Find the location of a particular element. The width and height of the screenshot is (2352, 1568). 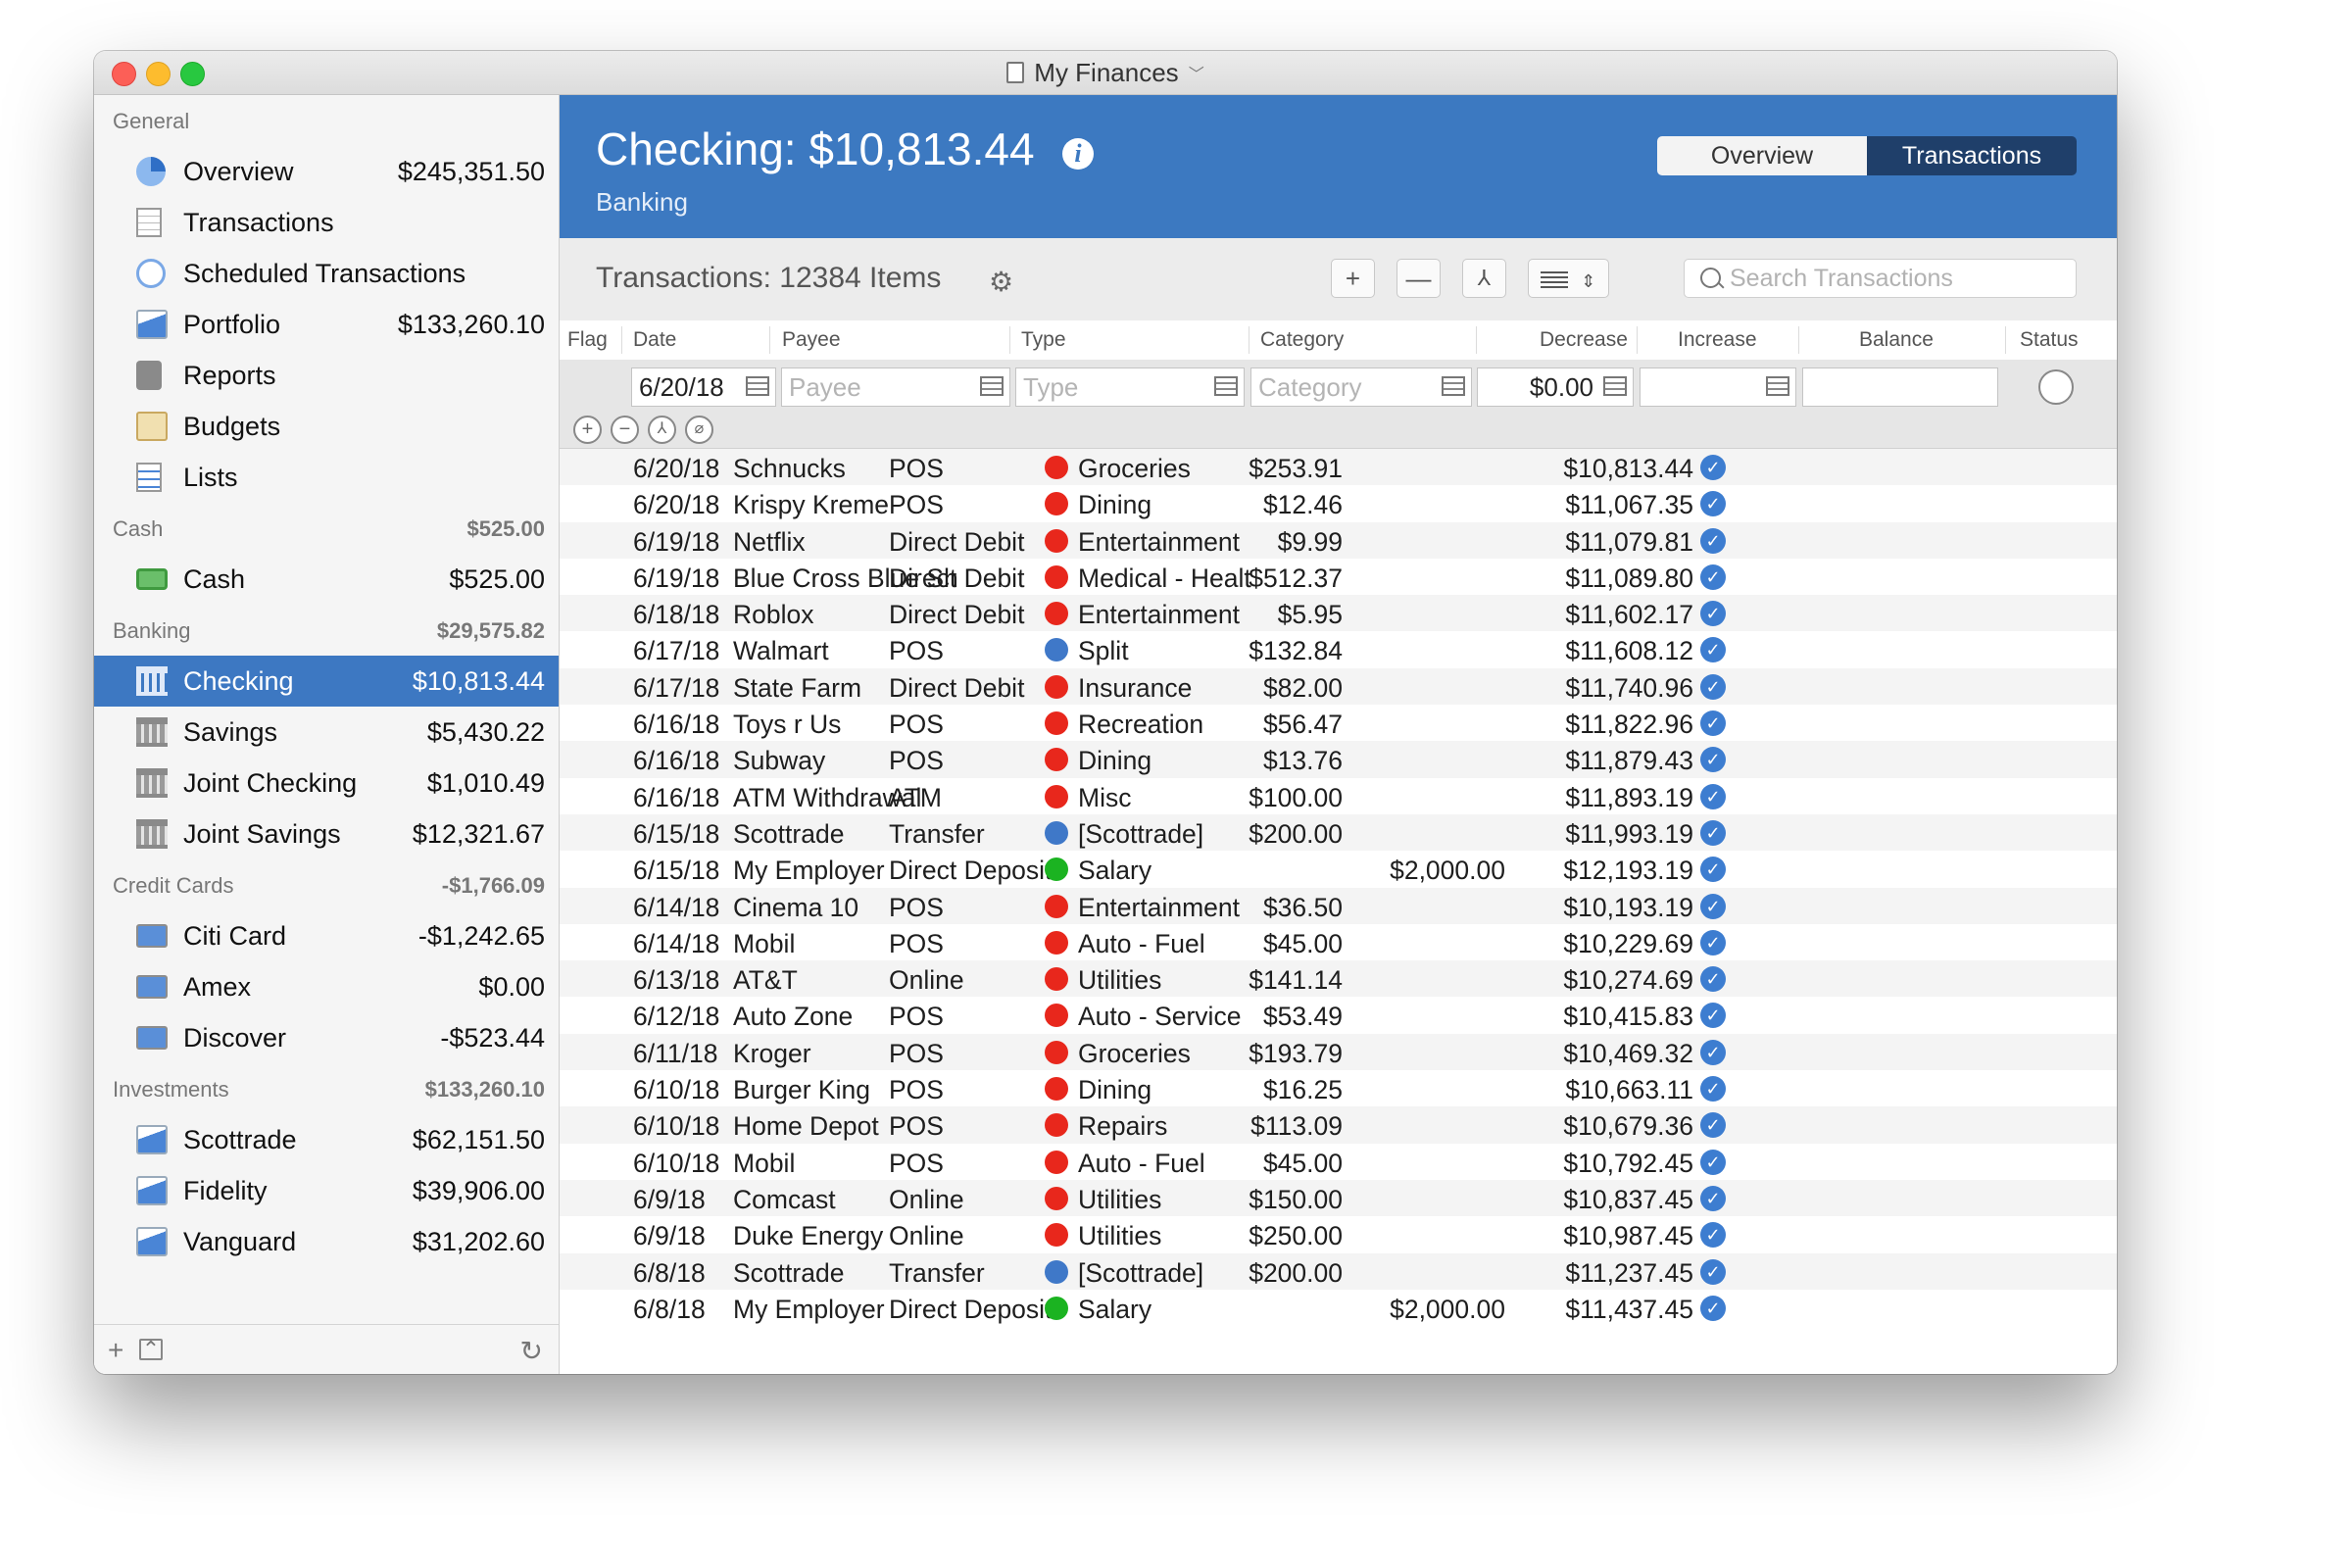

table-row: 6/17/18 Walmart POS Split $132.84 $11,608.12 ✓ is located at coordinates (1338, 649).